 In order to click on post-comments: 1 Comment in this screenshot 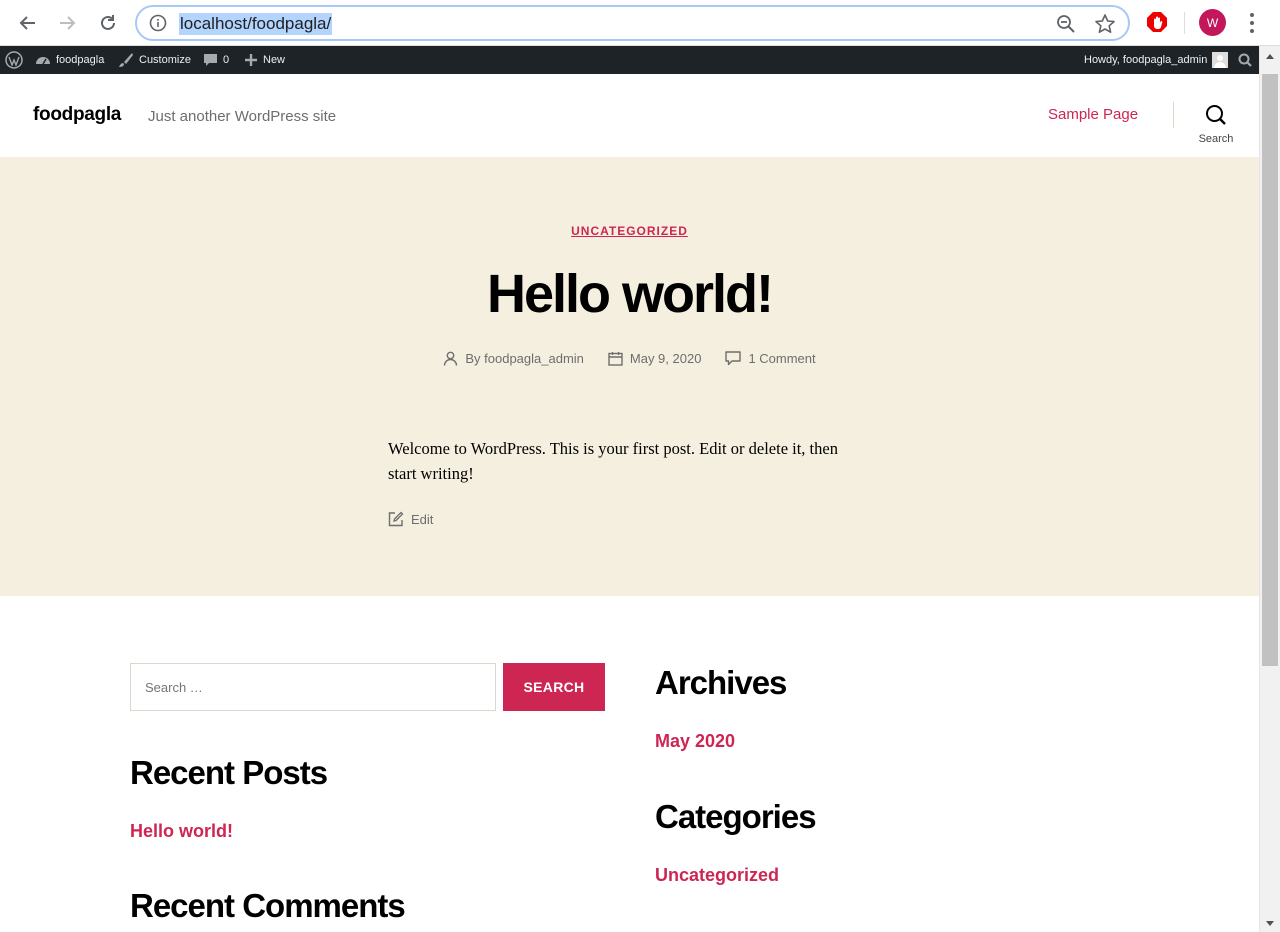, I will do `click(770, 358)`.